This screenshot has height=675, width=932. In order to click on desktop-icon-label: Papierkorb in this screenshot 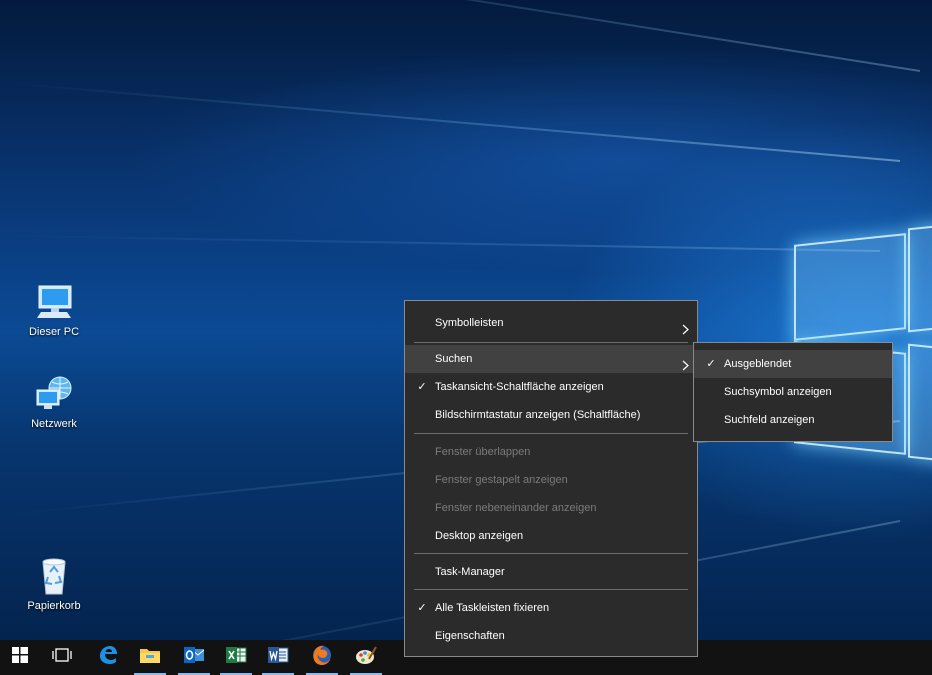, I will do `click(54, 606)`.